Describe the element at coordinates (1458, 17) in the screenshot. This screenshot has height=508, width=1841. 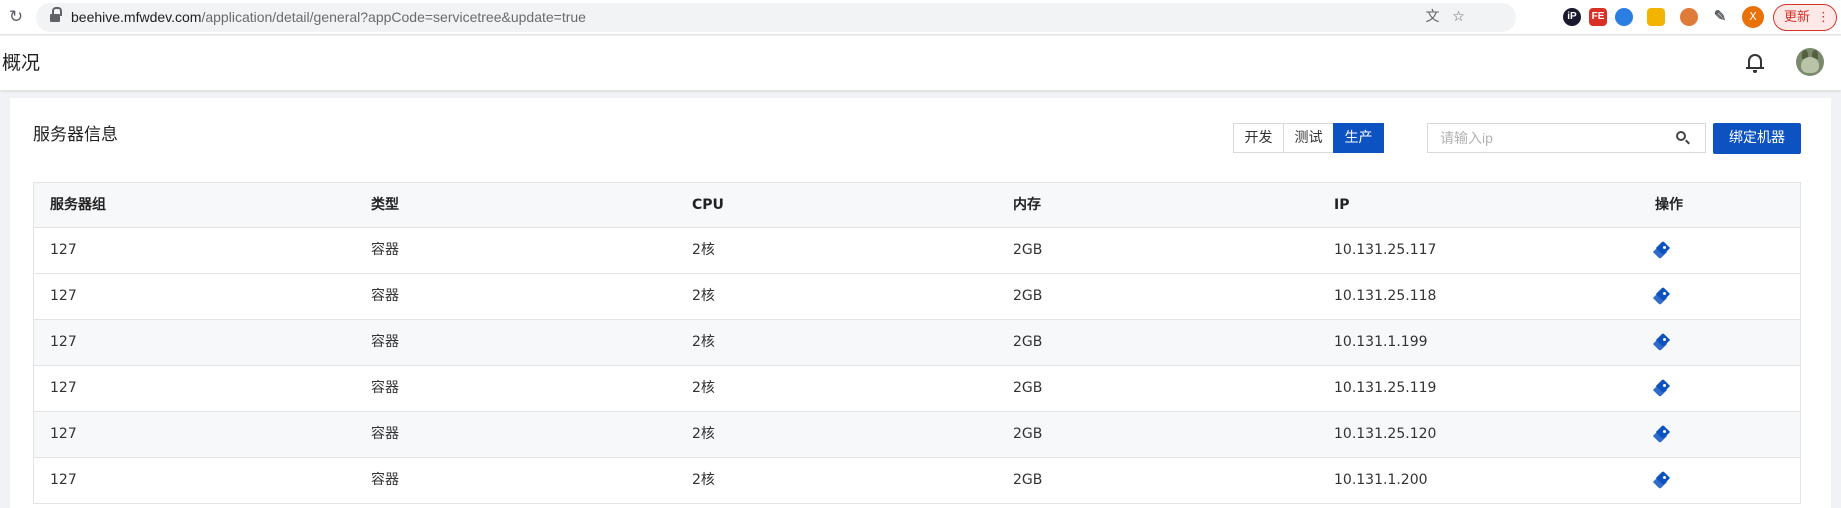
I see `bookmark-star-icon: ☆` at that location.